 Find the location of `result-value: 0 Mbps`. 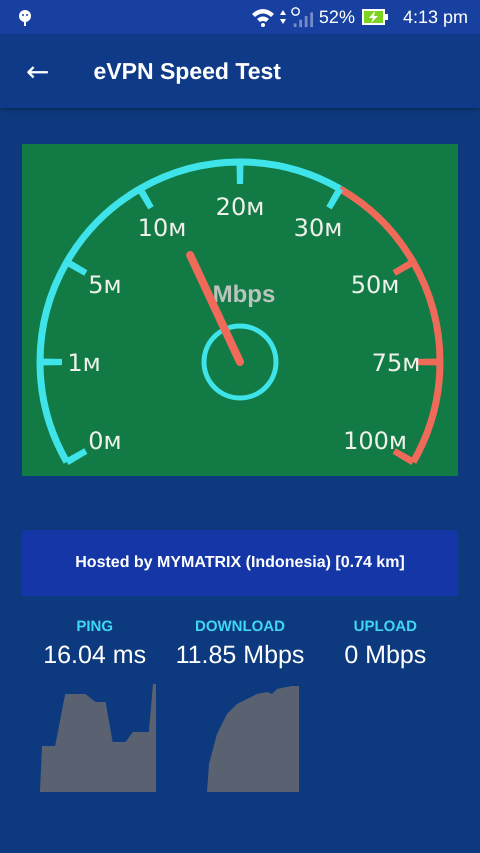

result-value: 0 Mbps is located at coordinates (385, 655).